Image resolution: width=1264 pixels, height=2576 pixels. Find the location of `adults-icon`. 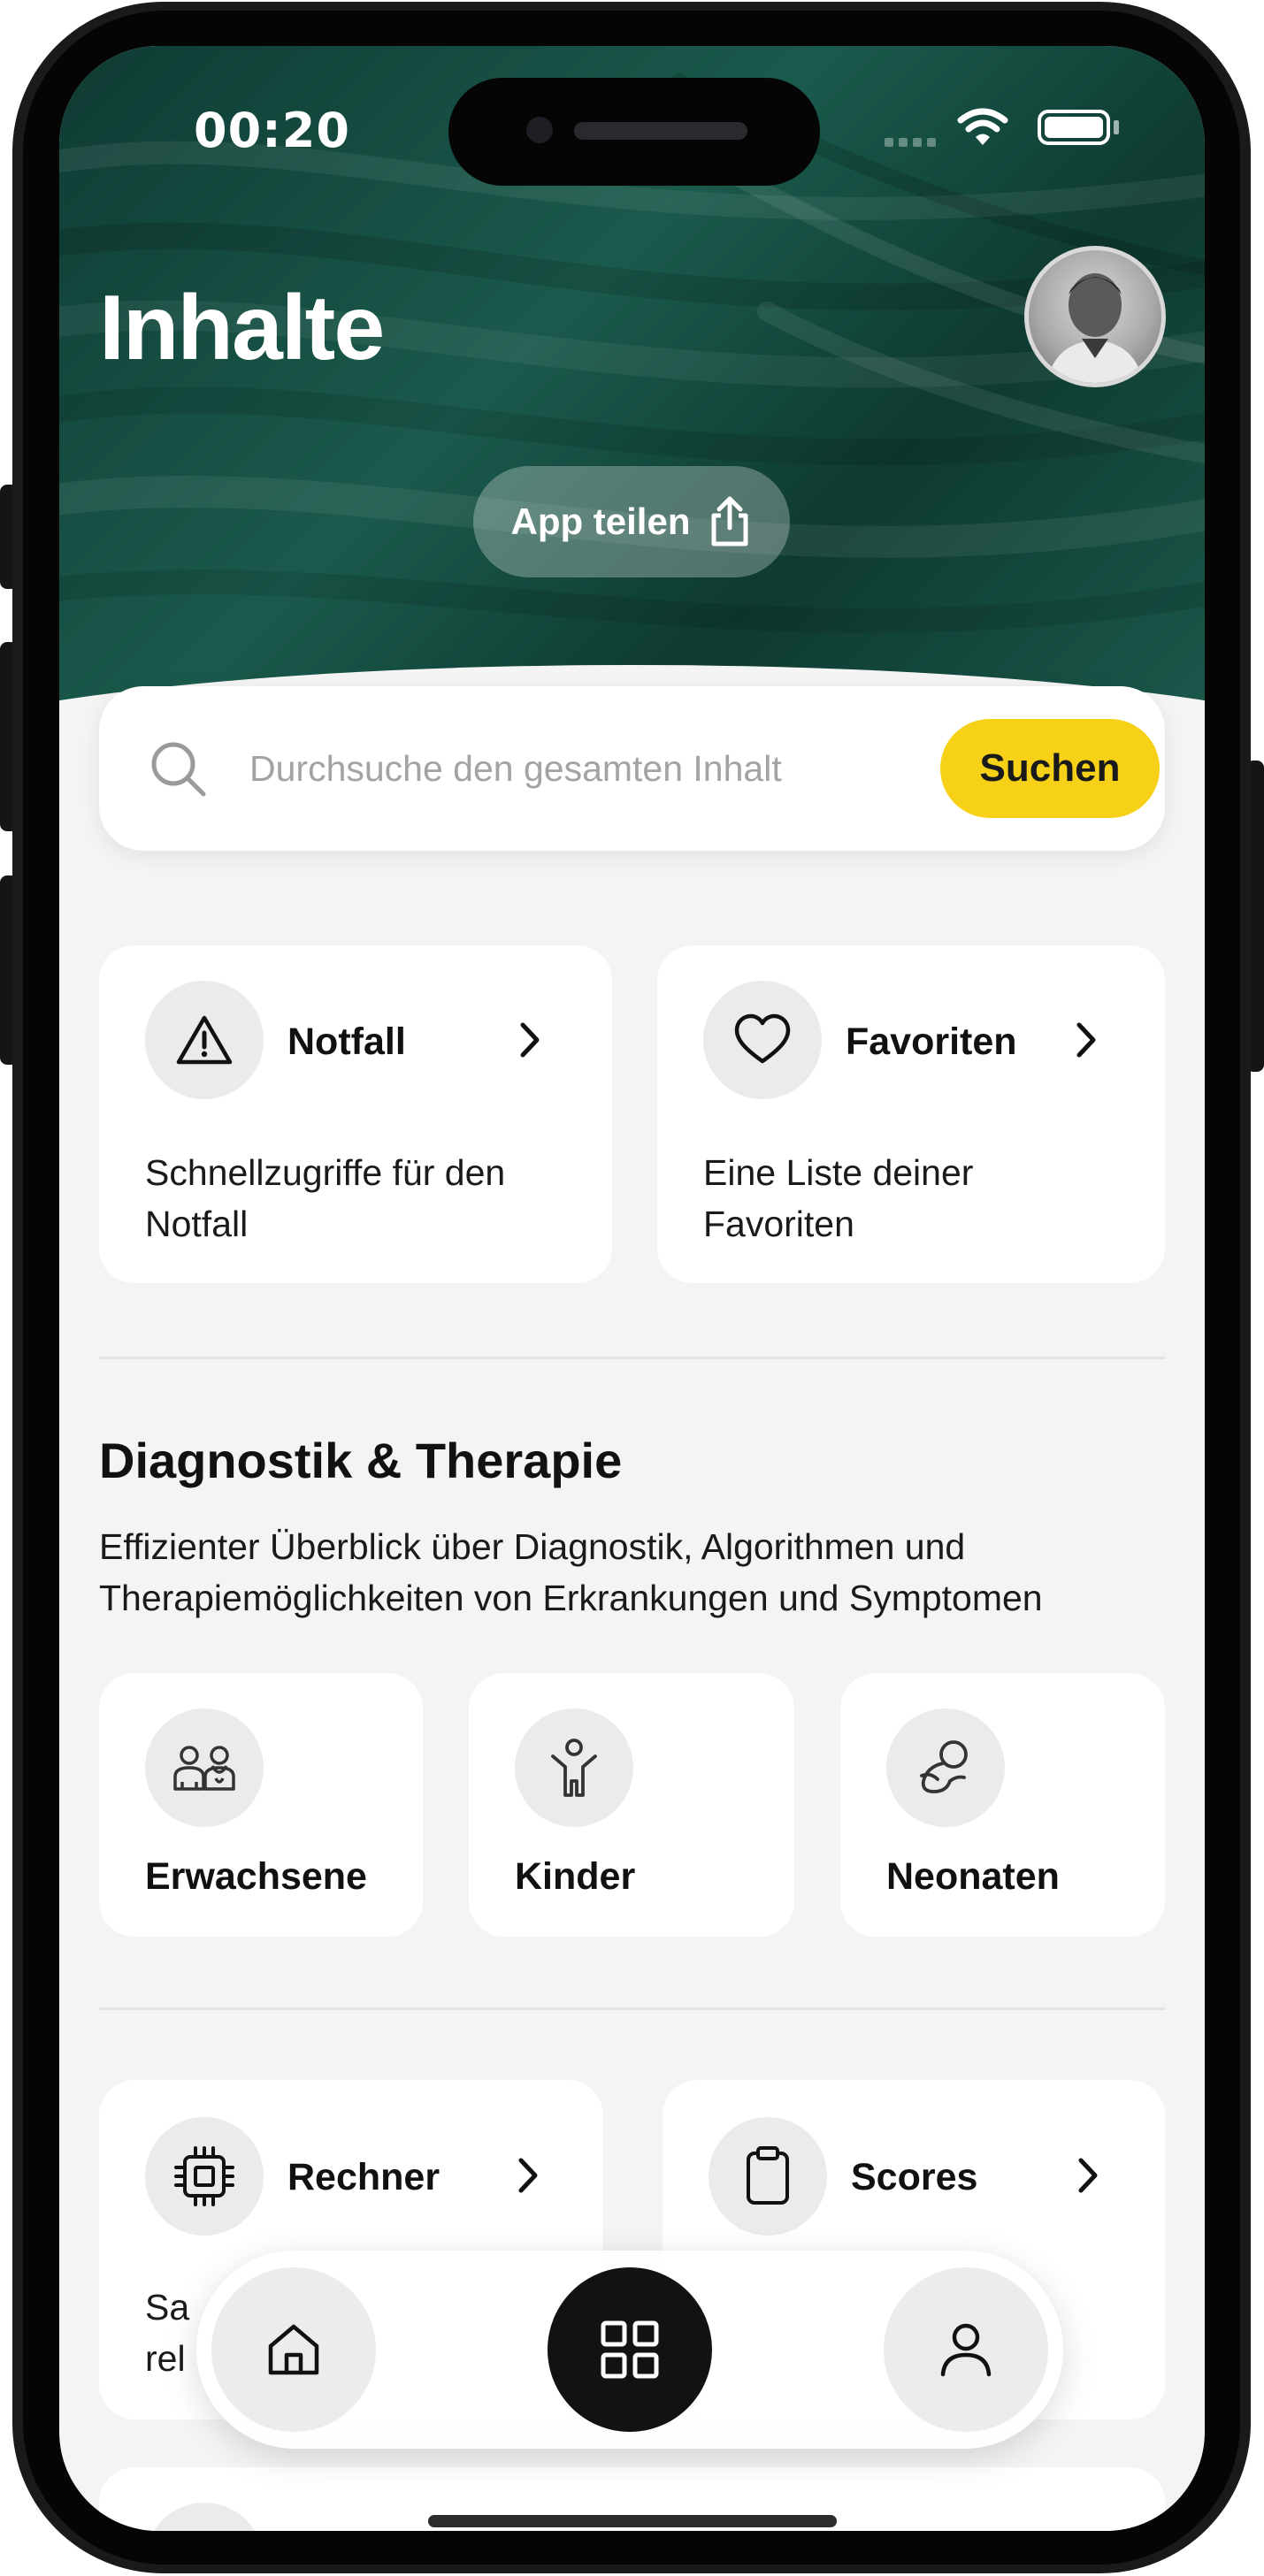

adults-icon is located at coordinates (204, 1769).